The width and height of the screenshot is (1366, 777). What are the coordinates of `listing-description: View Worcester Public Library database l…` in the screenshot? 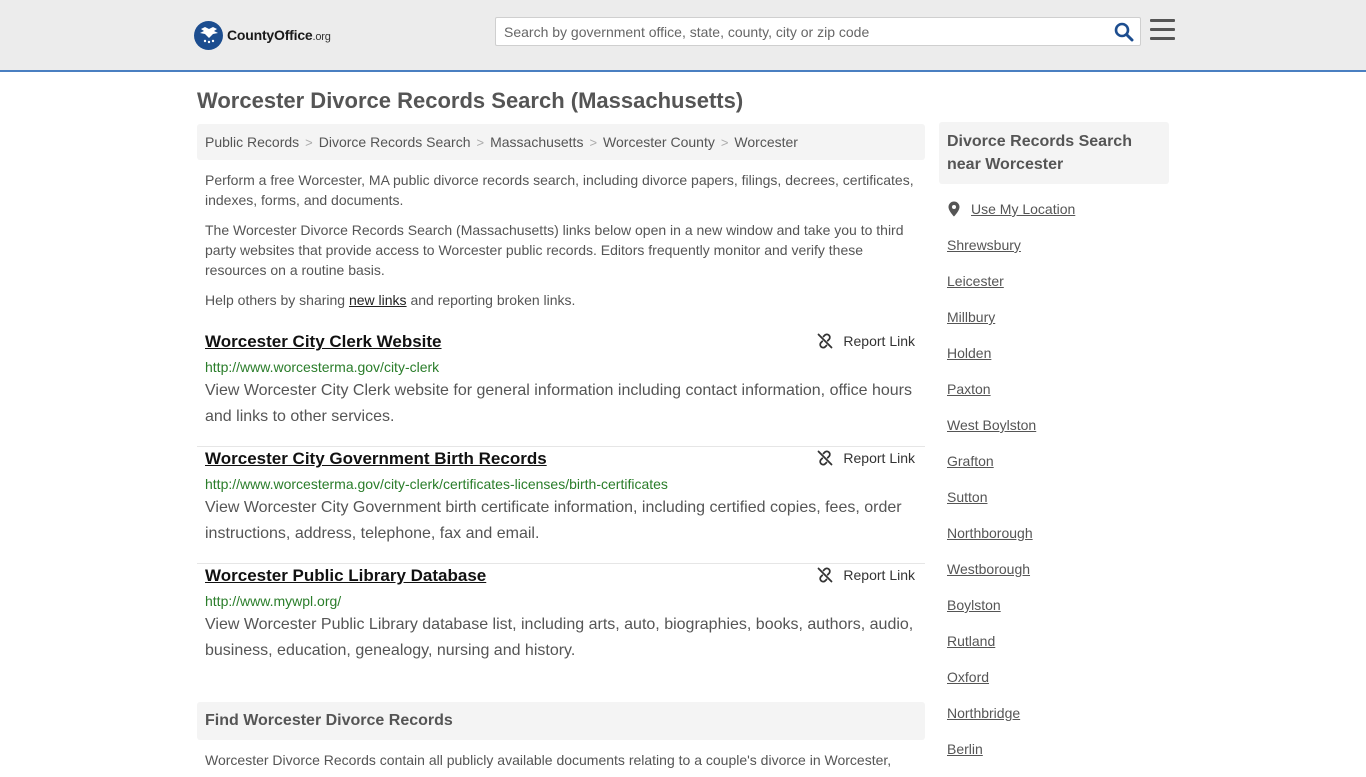 It's located at (559, 637).